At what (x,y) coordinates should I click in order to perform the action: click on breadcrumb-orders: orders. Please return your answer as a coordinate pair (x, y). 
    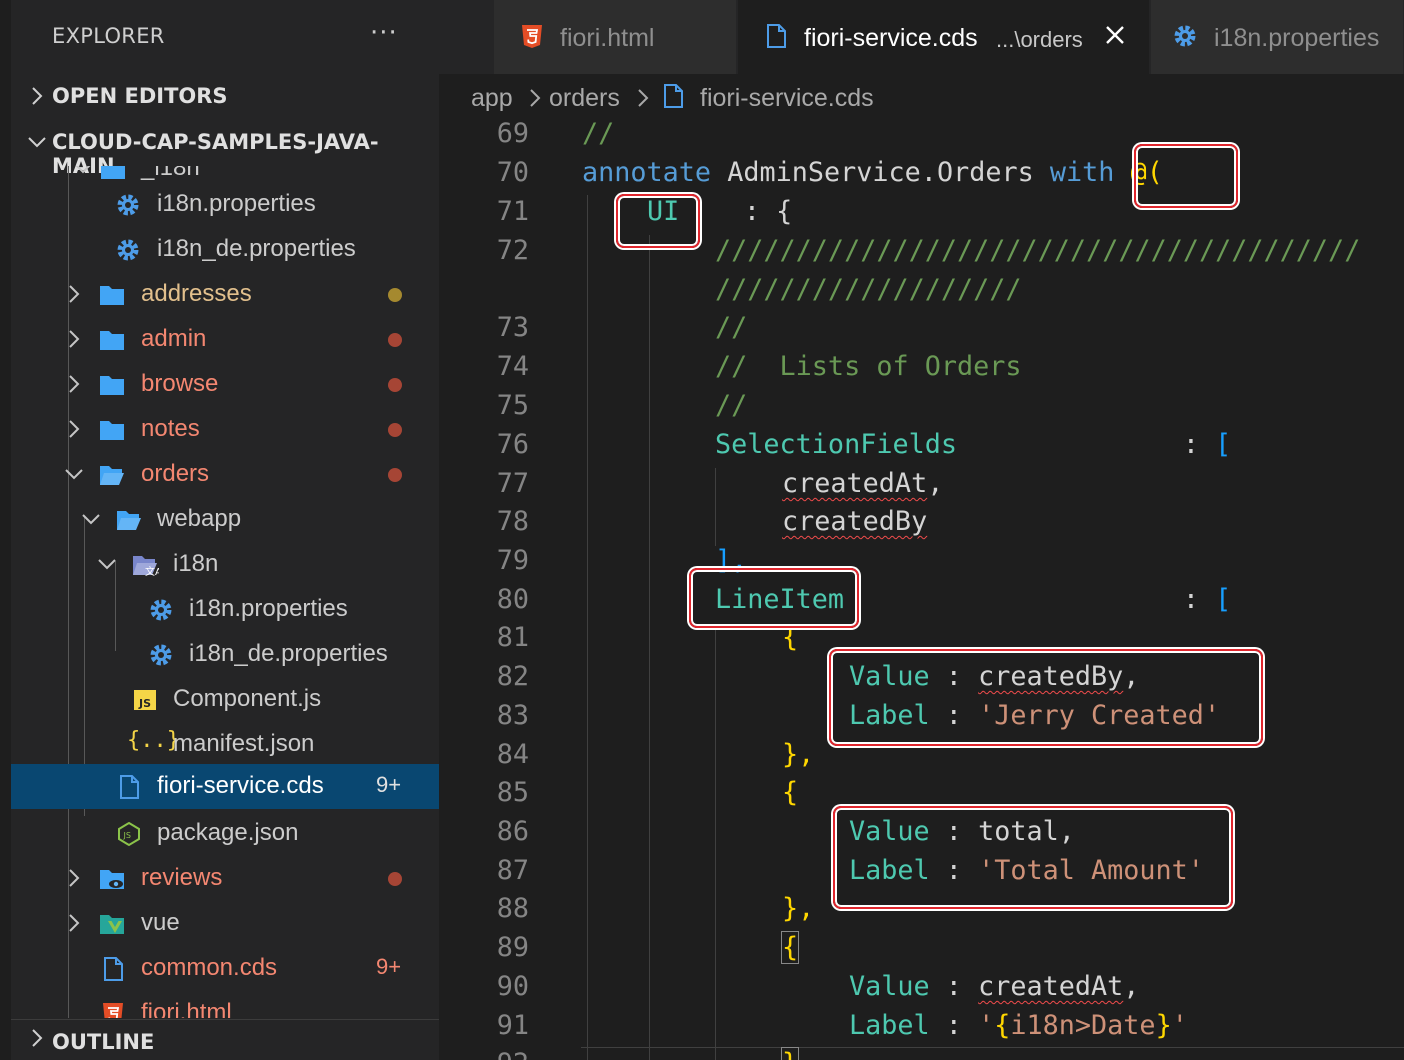
    Looking at the image, I should click on (584, 98).